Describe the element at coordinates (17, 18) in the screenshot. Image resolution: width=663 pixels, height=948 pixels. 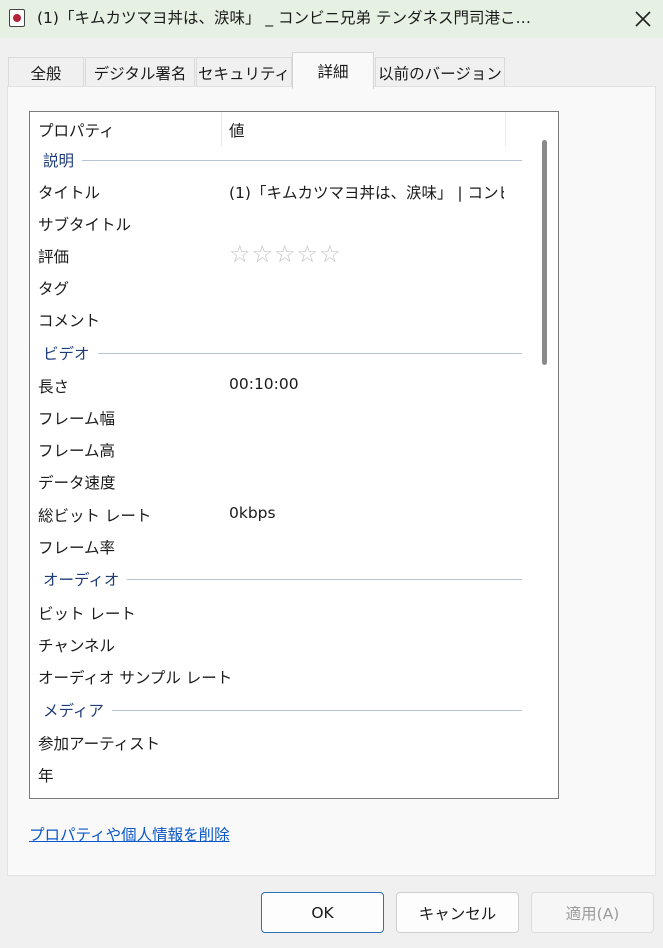
I see `video-file-icon` at that location.